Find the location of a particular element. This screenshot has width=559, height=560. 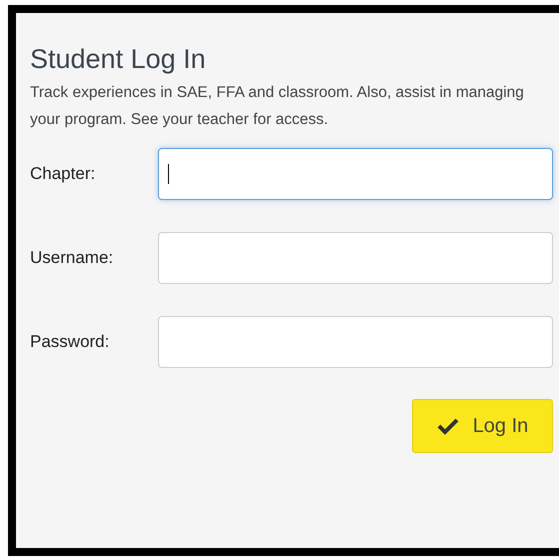

check-icon is located at coordinates (447, 426).